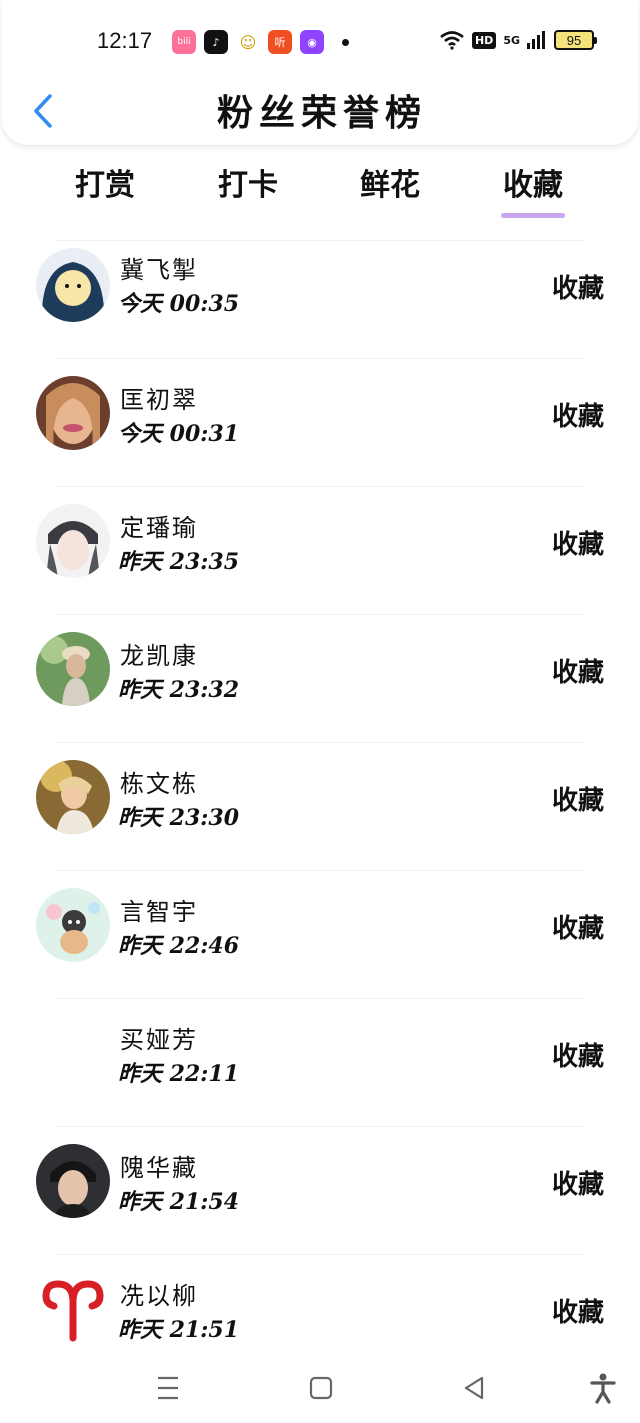  What do you see at coordinates (320, 1190) in the screenshot?
I see `list-item: 隗华藏 昨天 21:54 收藏` at bounding box center [320, 1190].